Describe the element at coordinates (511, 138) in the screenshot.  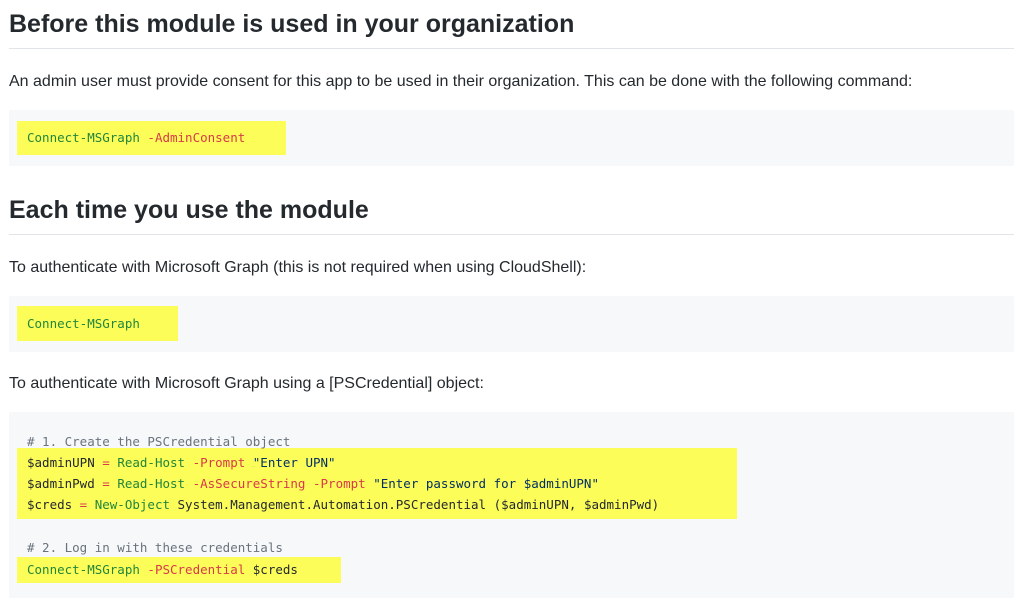
I see `code-block-admin-consent: Connect-MSGraph -AdminConsent` at that location.